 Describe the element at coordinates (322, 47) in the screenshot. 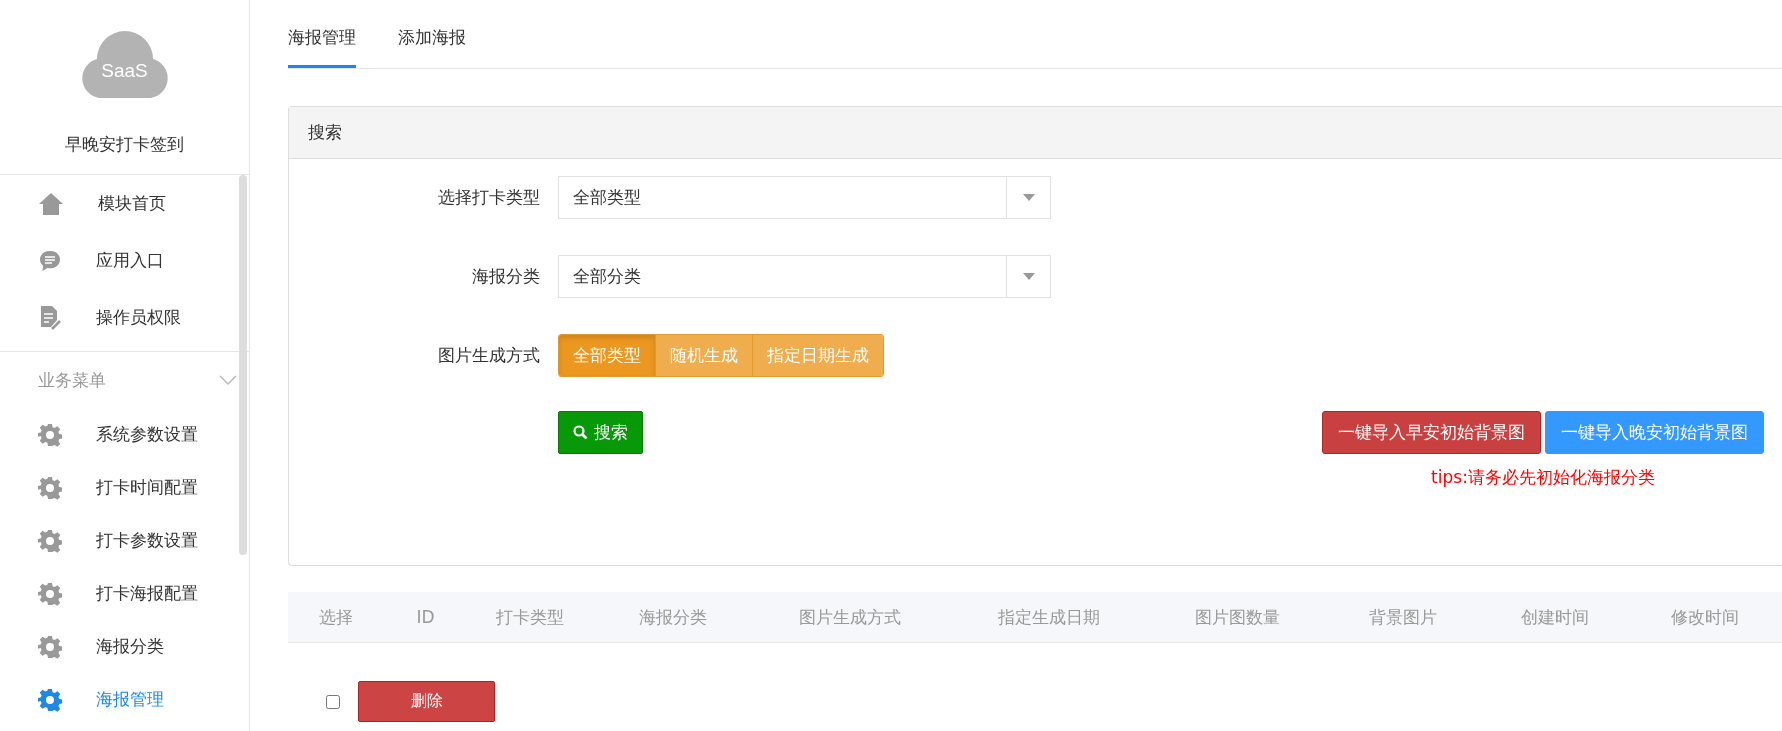

I see `tab: 海报管理` at that location.